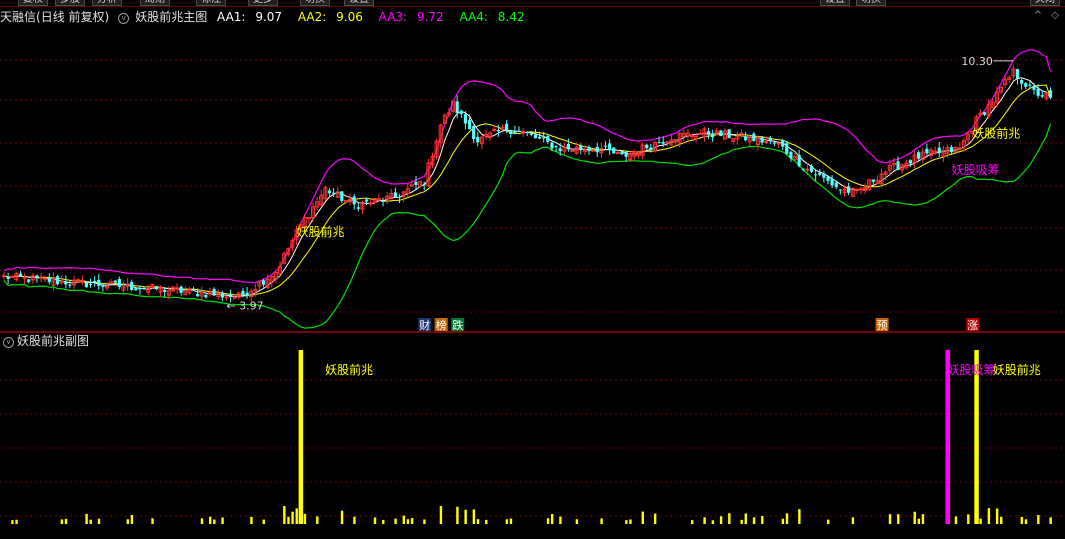 The width and height of the screenshot is (1065, 539). What do you see at coordinates (53, 341) in the screenshot?
I see `sub-indicator-name: 妖股前兆副图` at bounding box center [53, 341].